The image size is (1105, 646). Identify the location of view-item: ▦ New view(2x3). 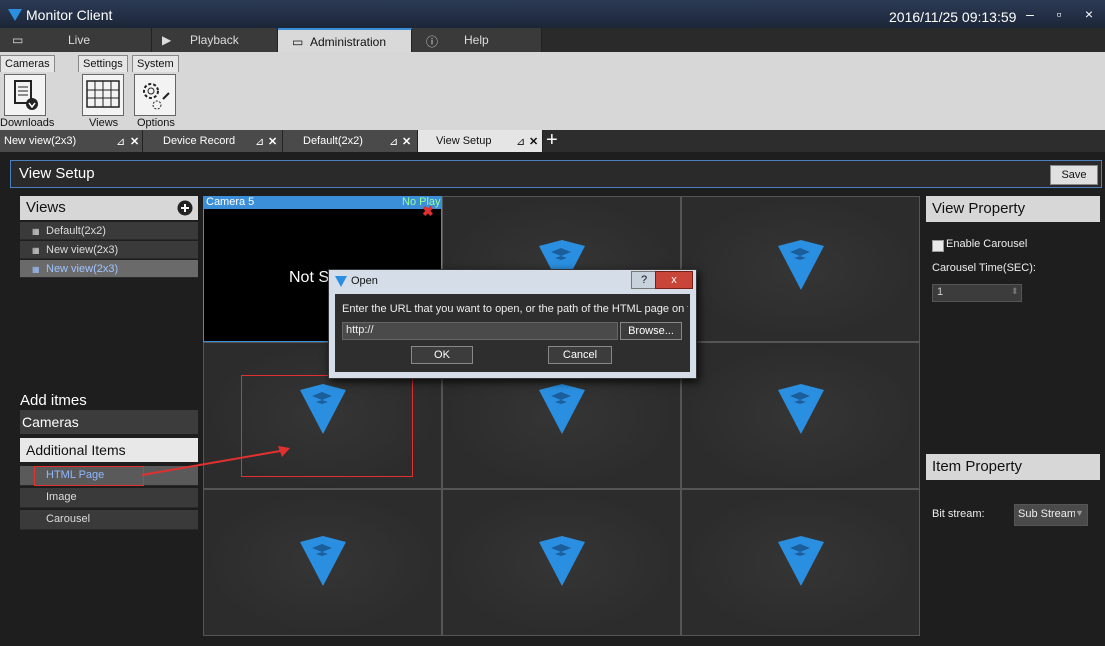
(109, 250).